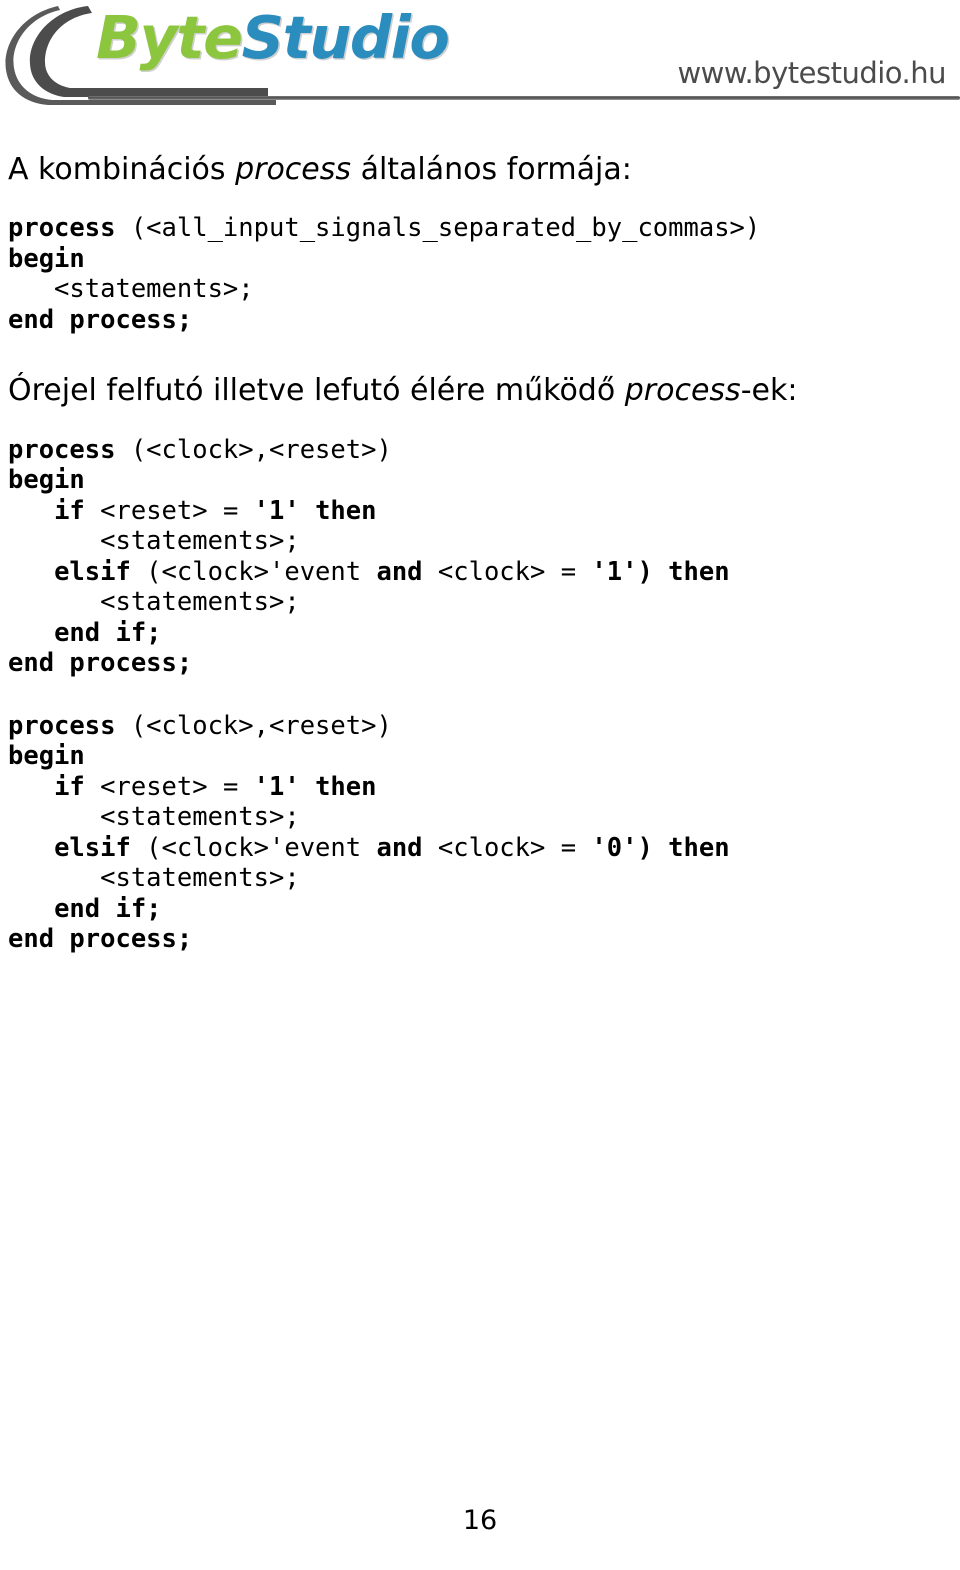 This screenshot has width=960, height=1570. I want to click on code-keyword: '1') then, so click(660, 571).